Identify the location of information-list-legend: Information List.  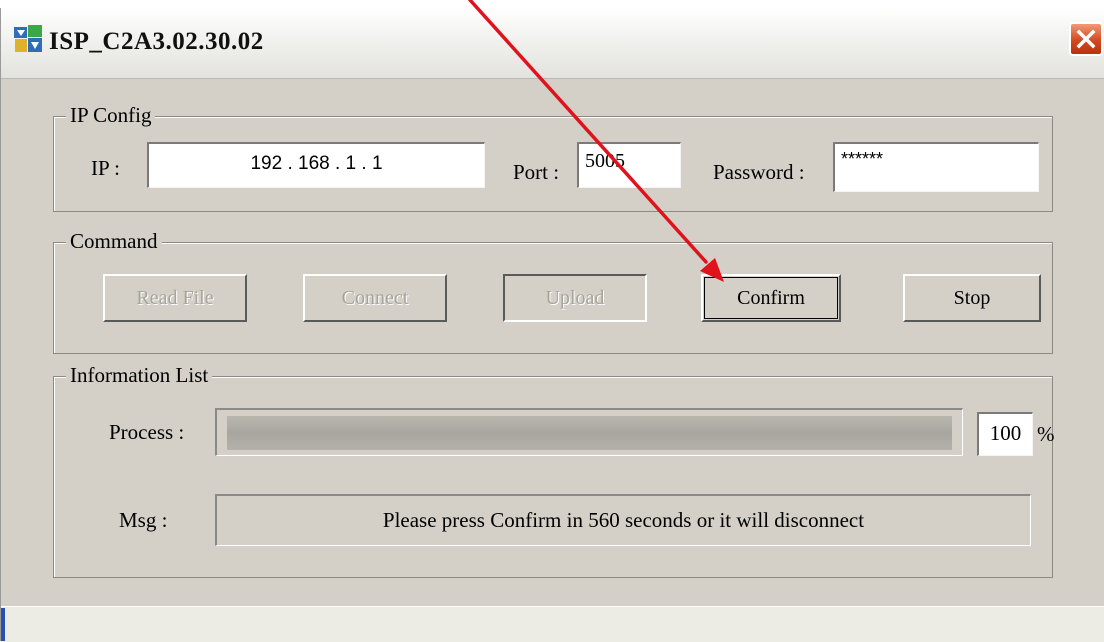
(139, 375).